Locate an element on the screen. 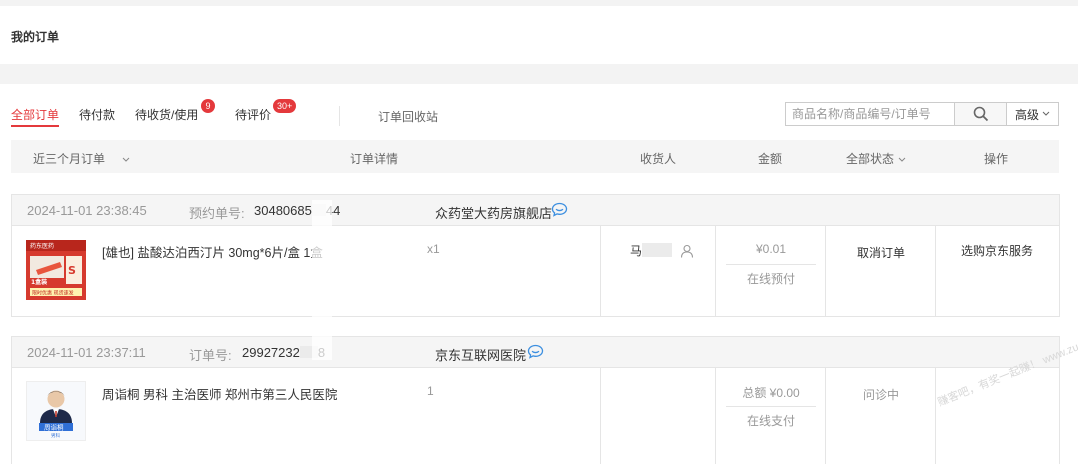 The height and width of the screenshot is (465, 1078). period-filter-label: 近三个月订单 is located at coordinates (69, 159).